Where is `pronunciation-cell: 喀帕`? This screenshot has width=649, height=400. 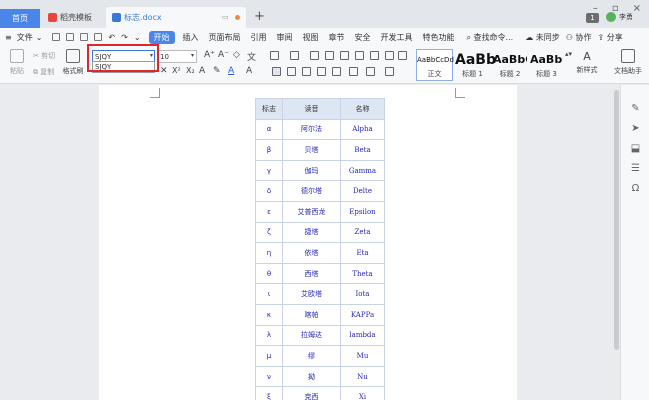 pronunciation-cell: 喀帕 is located at coordinates (311, 314).